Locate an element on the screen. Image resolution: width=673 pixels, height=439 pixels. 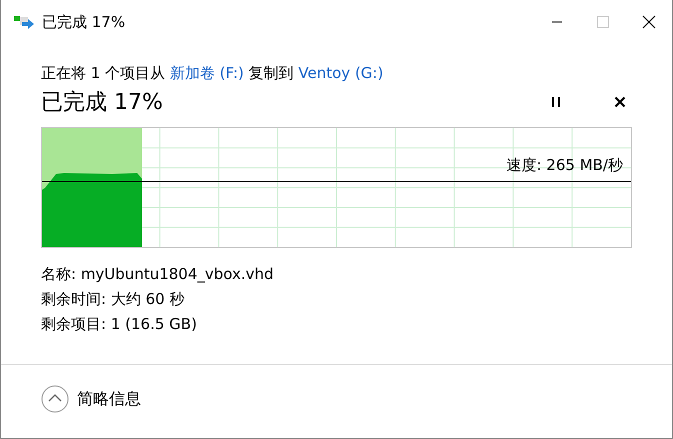
details-toggle: 简略信息 is located at coordinates (91, 399).